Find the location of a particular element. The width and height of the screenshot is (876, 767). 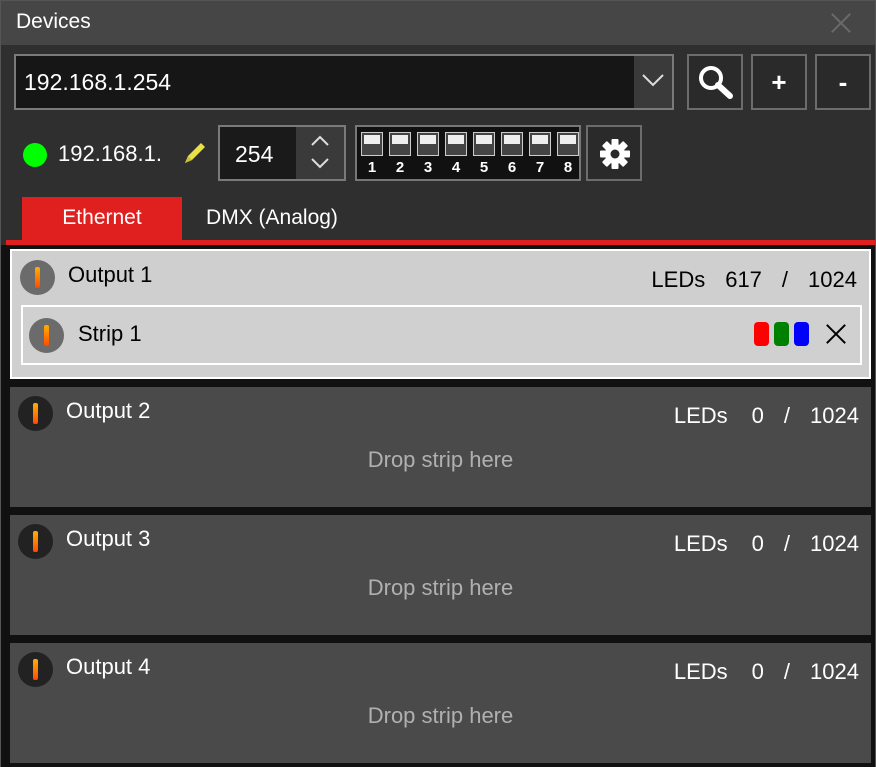

ip-address-select: 192.168.1.254 is located at coordinates (344, 82).